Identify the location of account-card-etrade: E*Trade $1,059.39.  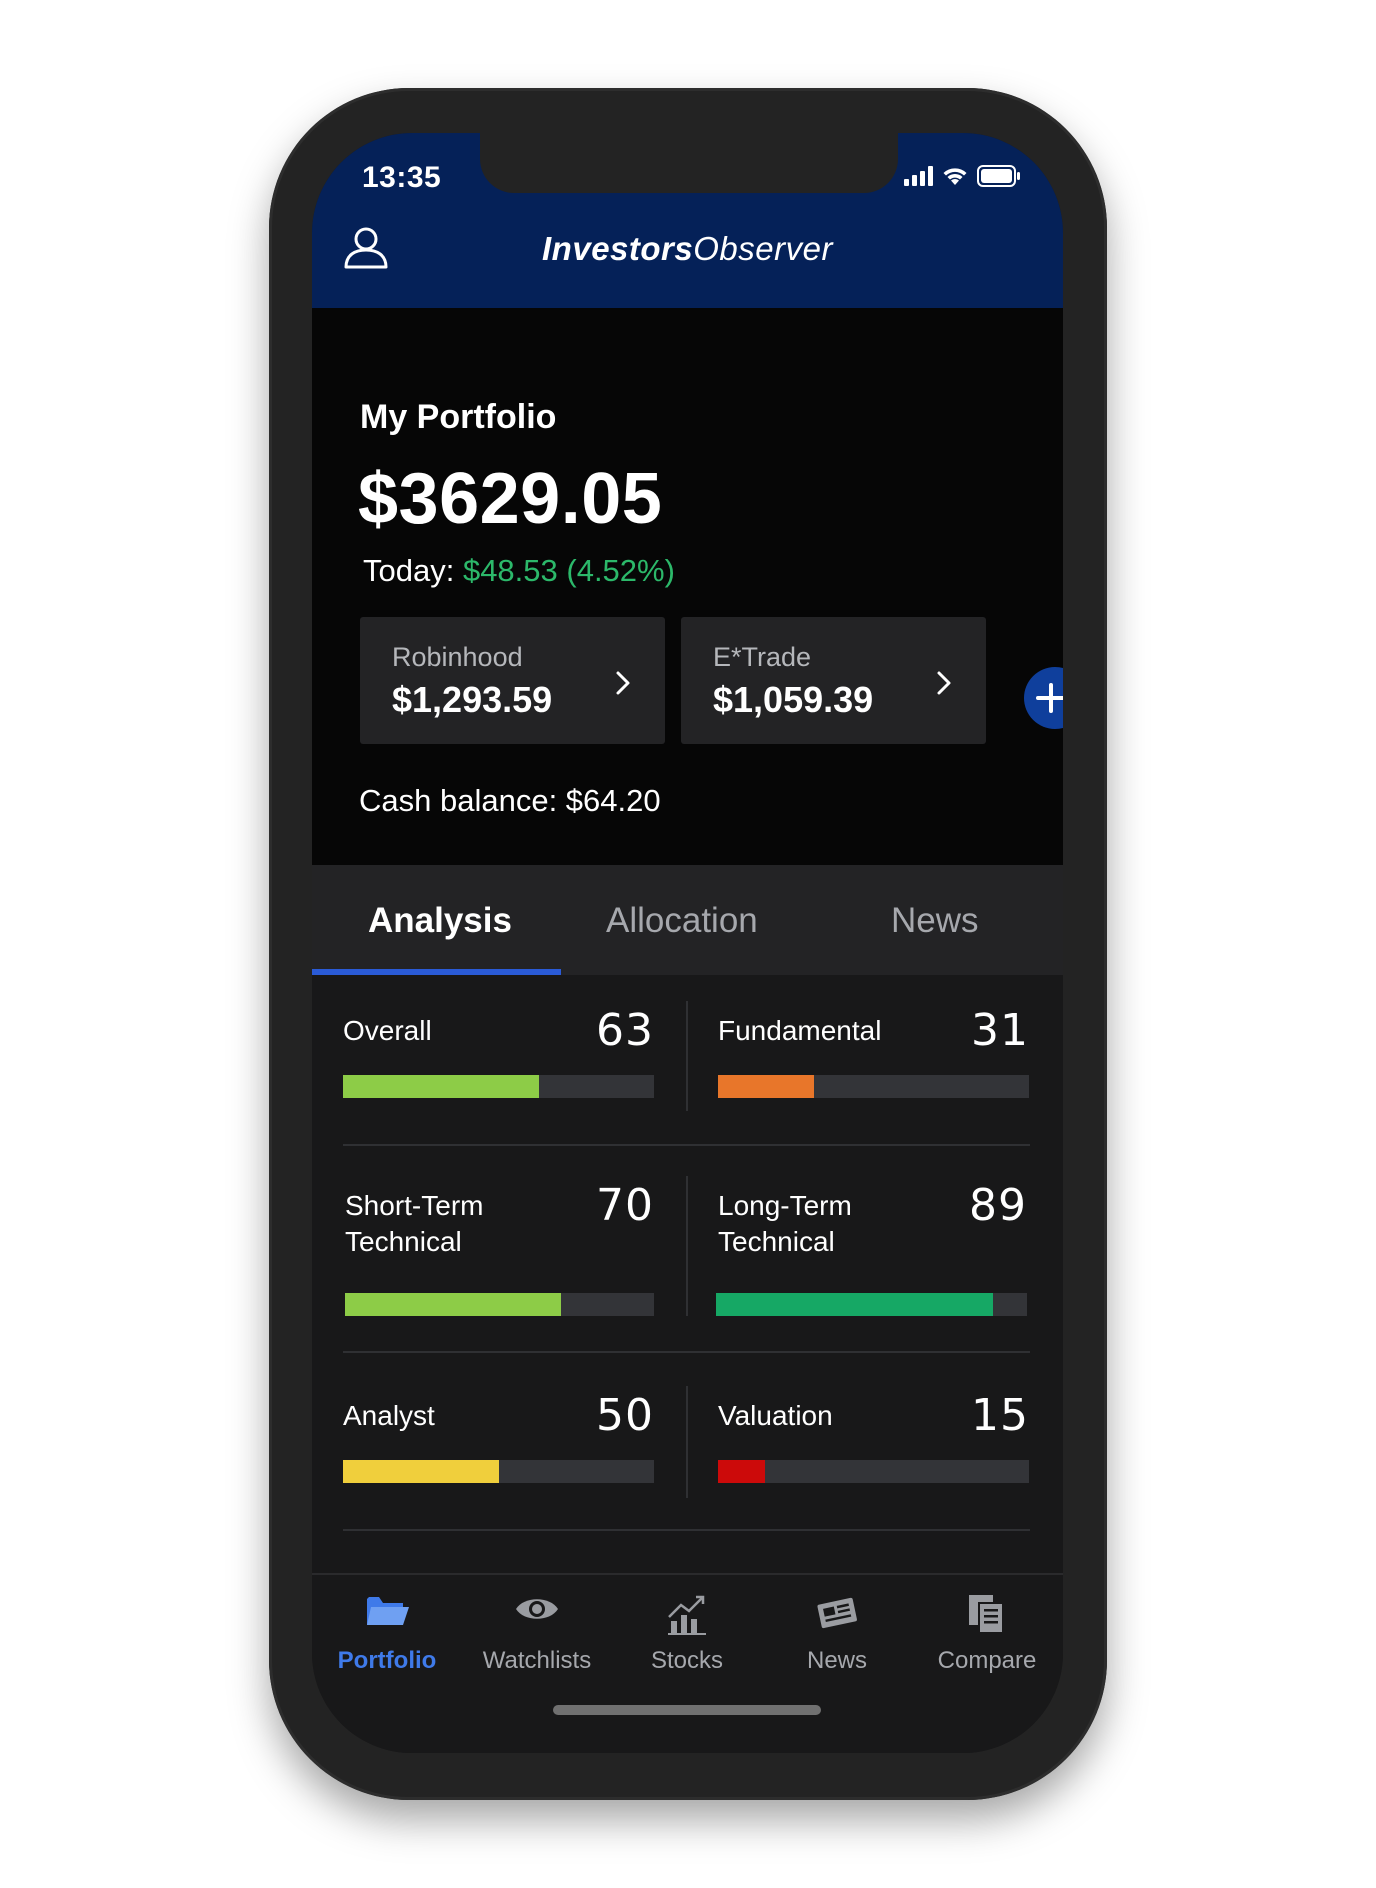
(833, 680).